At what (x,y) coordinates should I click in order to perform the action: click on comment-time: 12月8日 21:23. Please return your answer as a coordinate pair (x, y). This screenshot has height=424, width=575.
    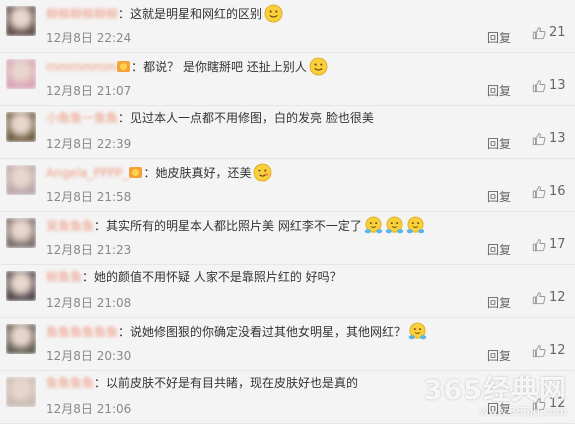
    Looking at the image, I should click on (89, 250).